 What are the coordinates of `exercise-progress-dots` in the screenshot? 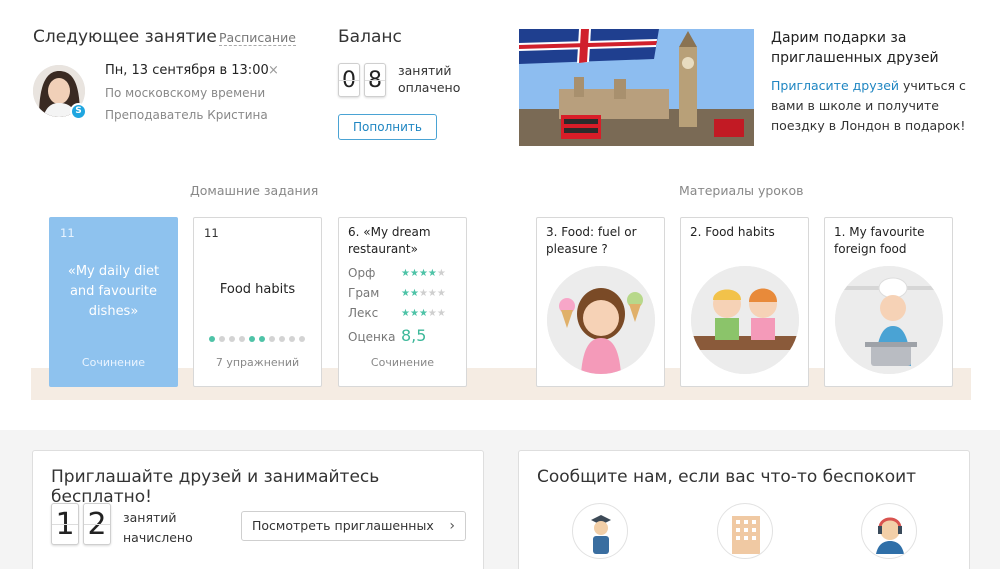 It's located at (257, 339).